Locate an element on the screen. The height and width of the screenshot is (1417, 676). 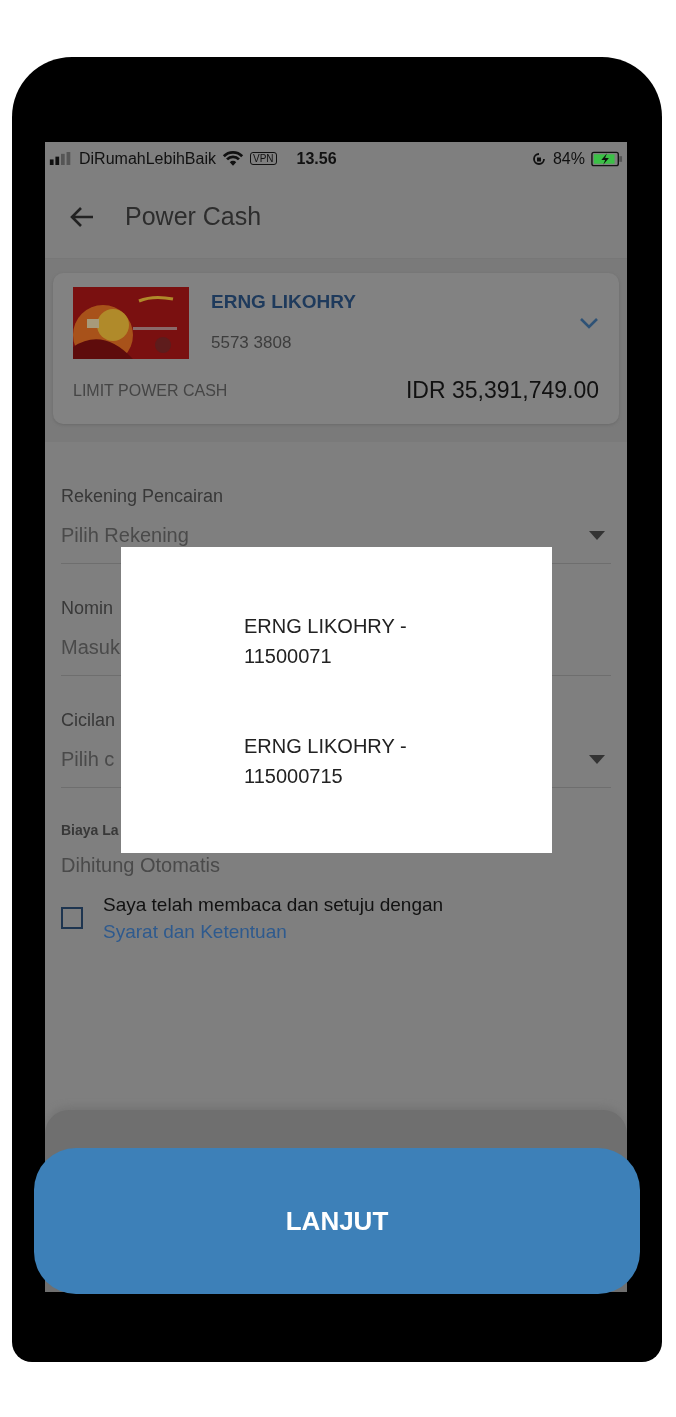
account-option: ERNG LIKOHRY - 115000715 is located at coordinates (339, 761).